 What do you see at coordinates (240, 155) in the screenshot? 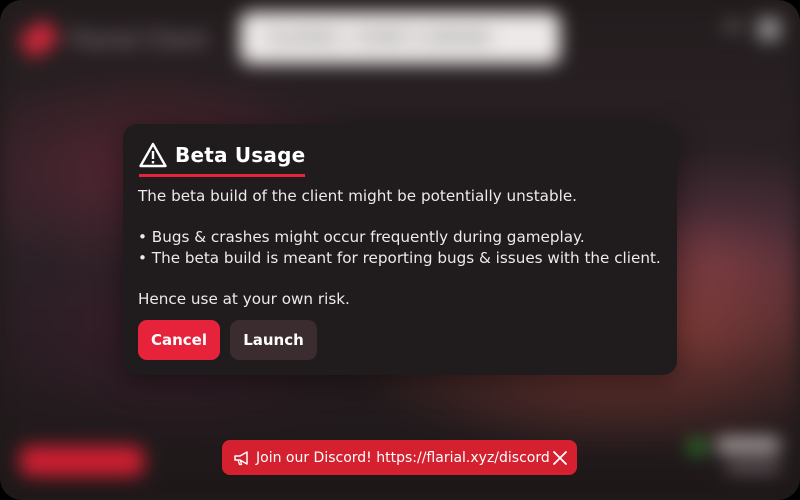
I see `dialog-title: Beta Usage` at bounding box center [240, 155].